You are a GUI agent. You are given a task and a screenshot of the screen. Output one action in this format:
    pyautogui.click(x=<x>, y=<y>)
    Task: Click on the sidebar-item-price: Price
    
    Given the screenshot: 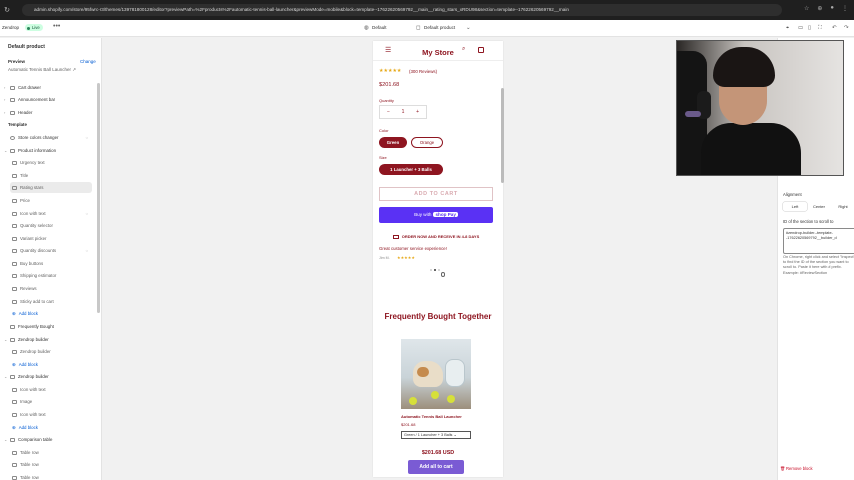 What is the action you would take?
    pyautogui.click(x=21, y=200)
    